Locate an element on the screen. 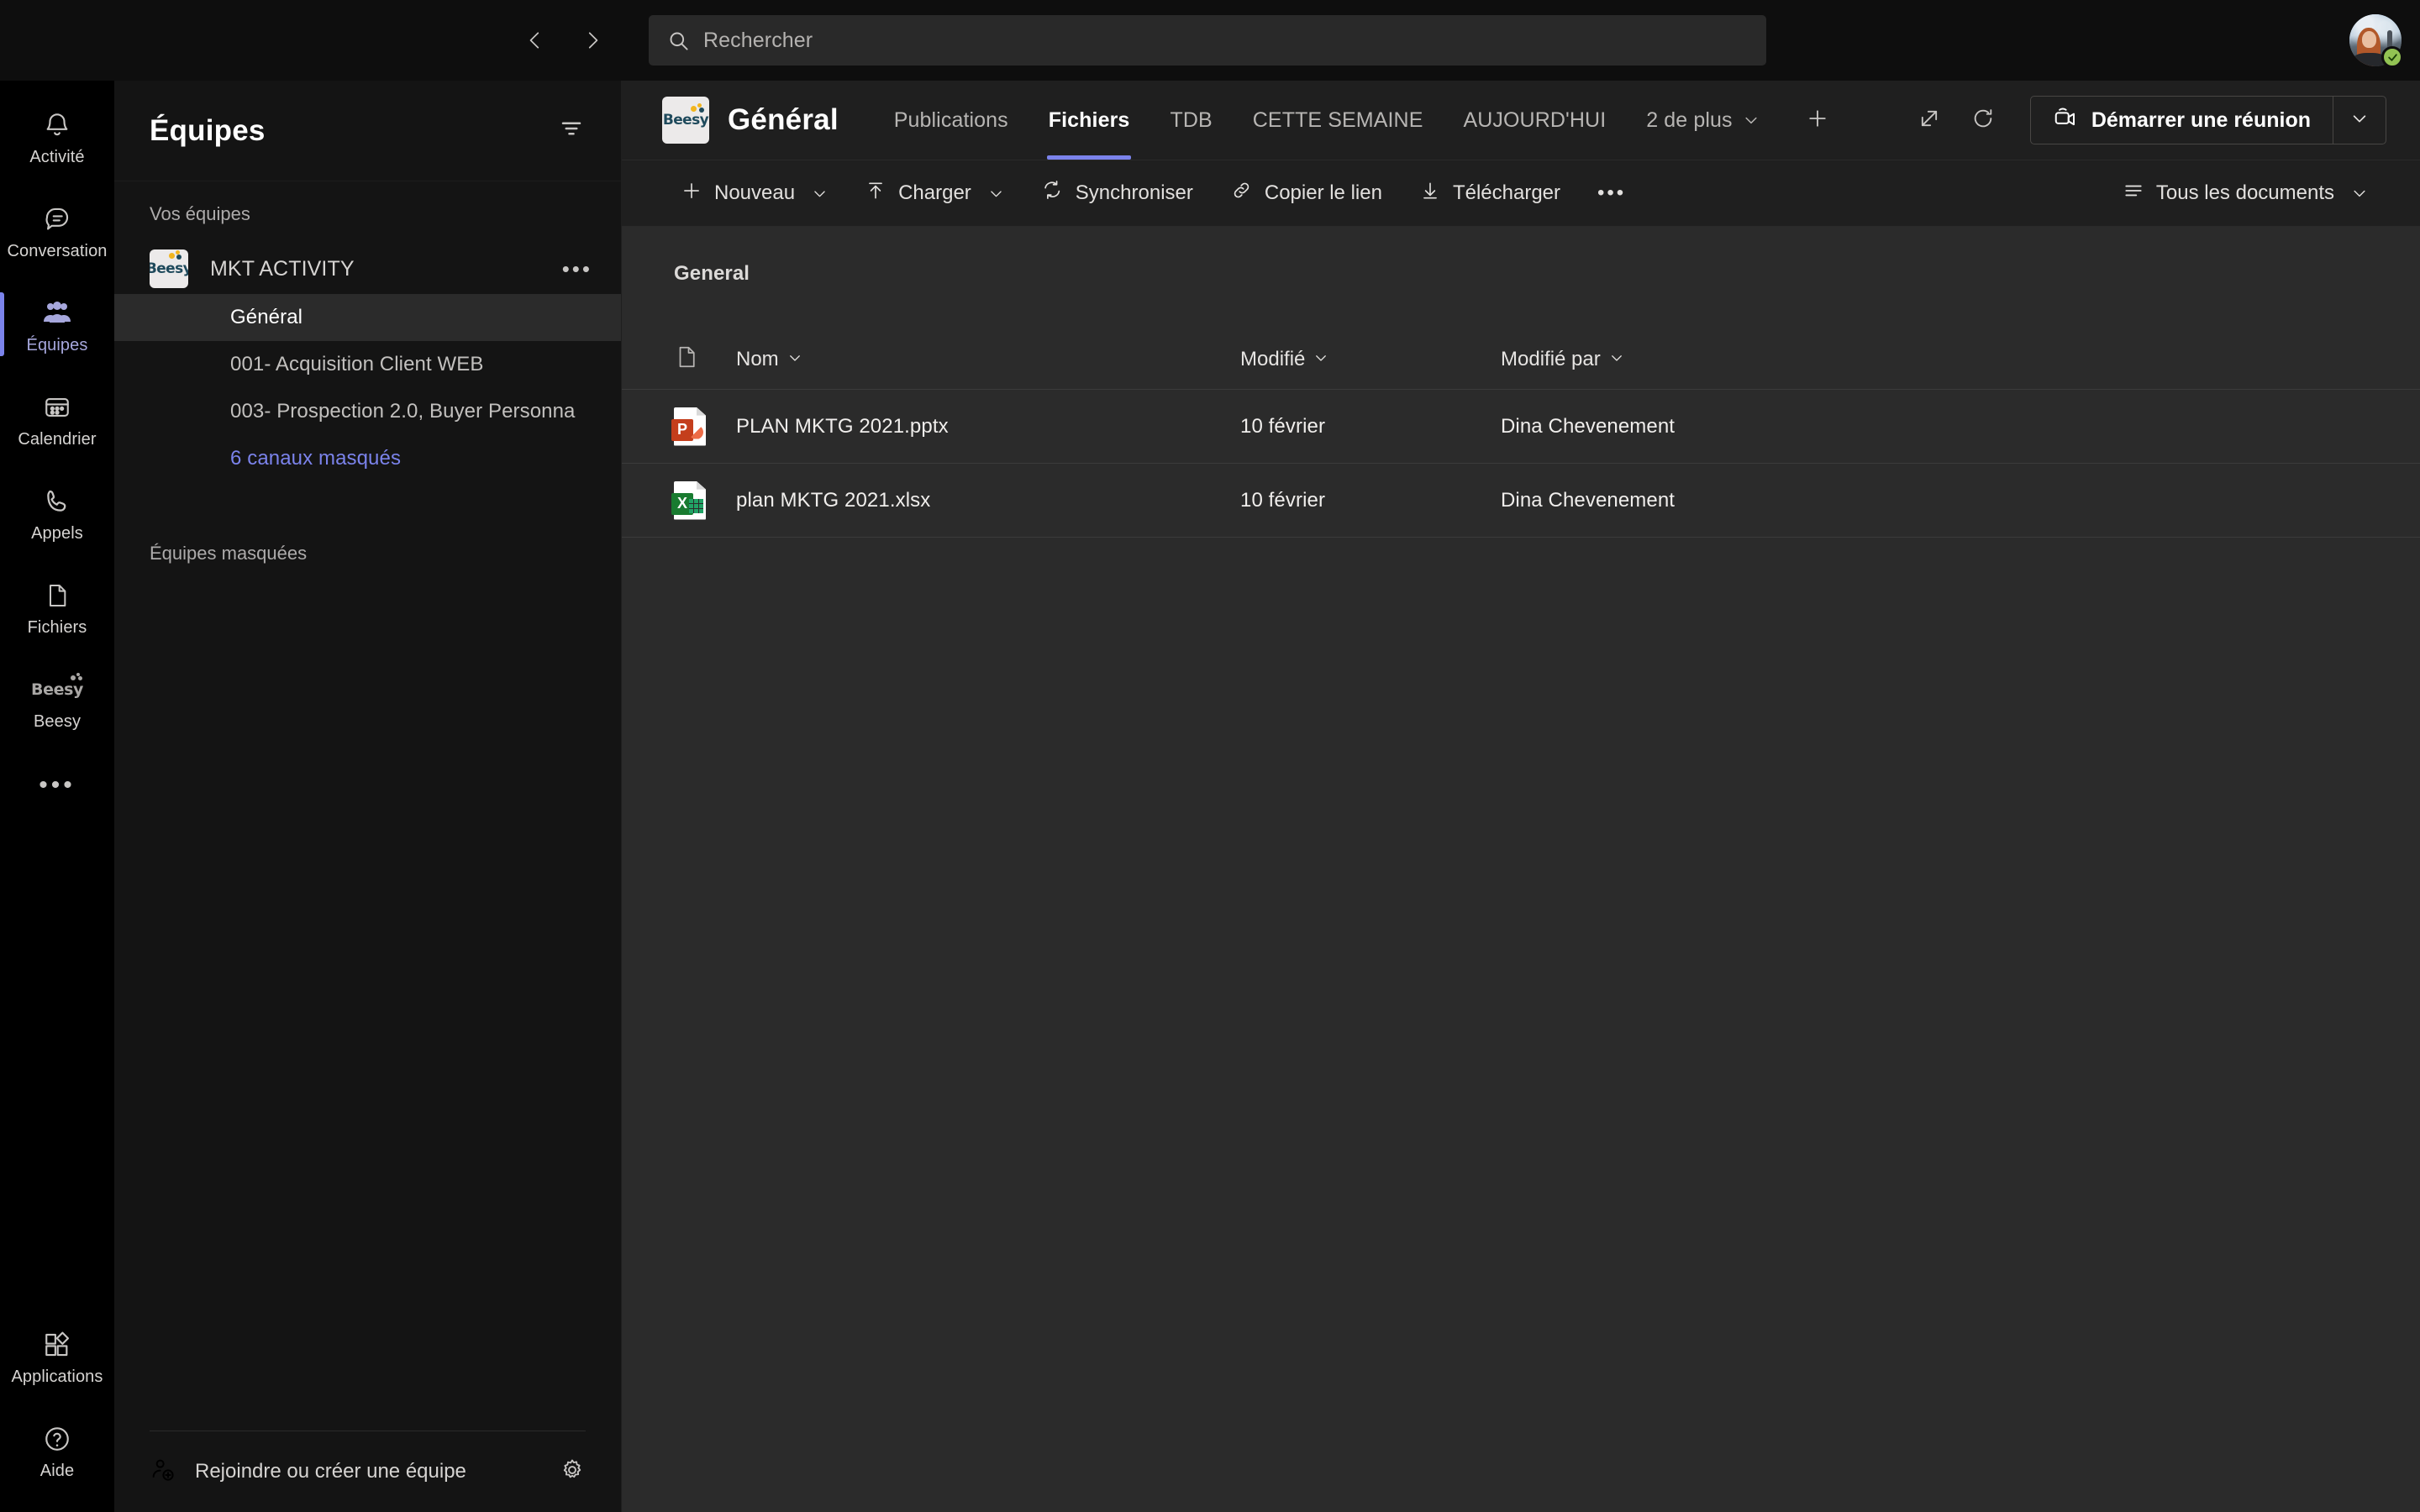  channel-item-003: 003- Prospection 2.0, Buyer Personna is located at coordinates (367, 411).